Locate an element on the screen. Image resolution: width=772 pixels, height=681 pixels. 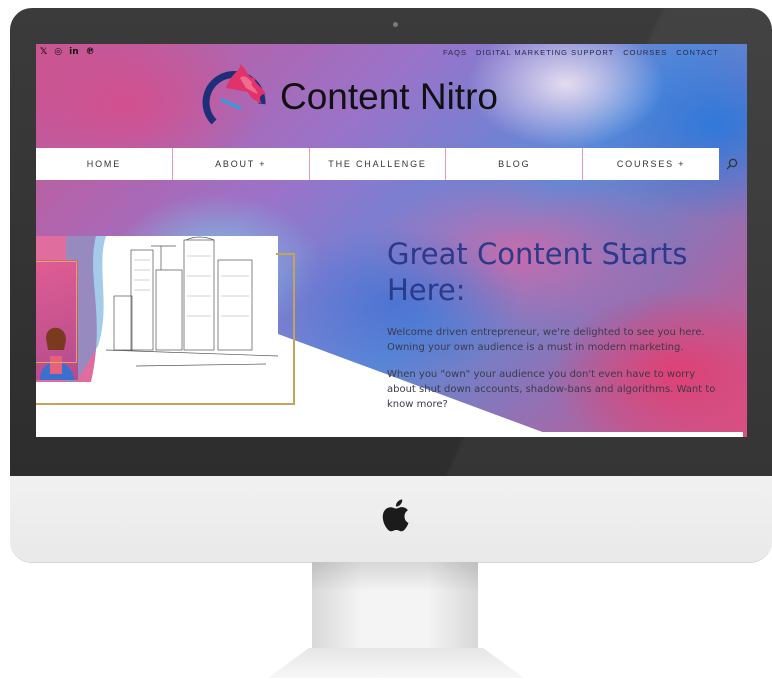
brand-name: Content Nitro is located at coordinates (389, 96).